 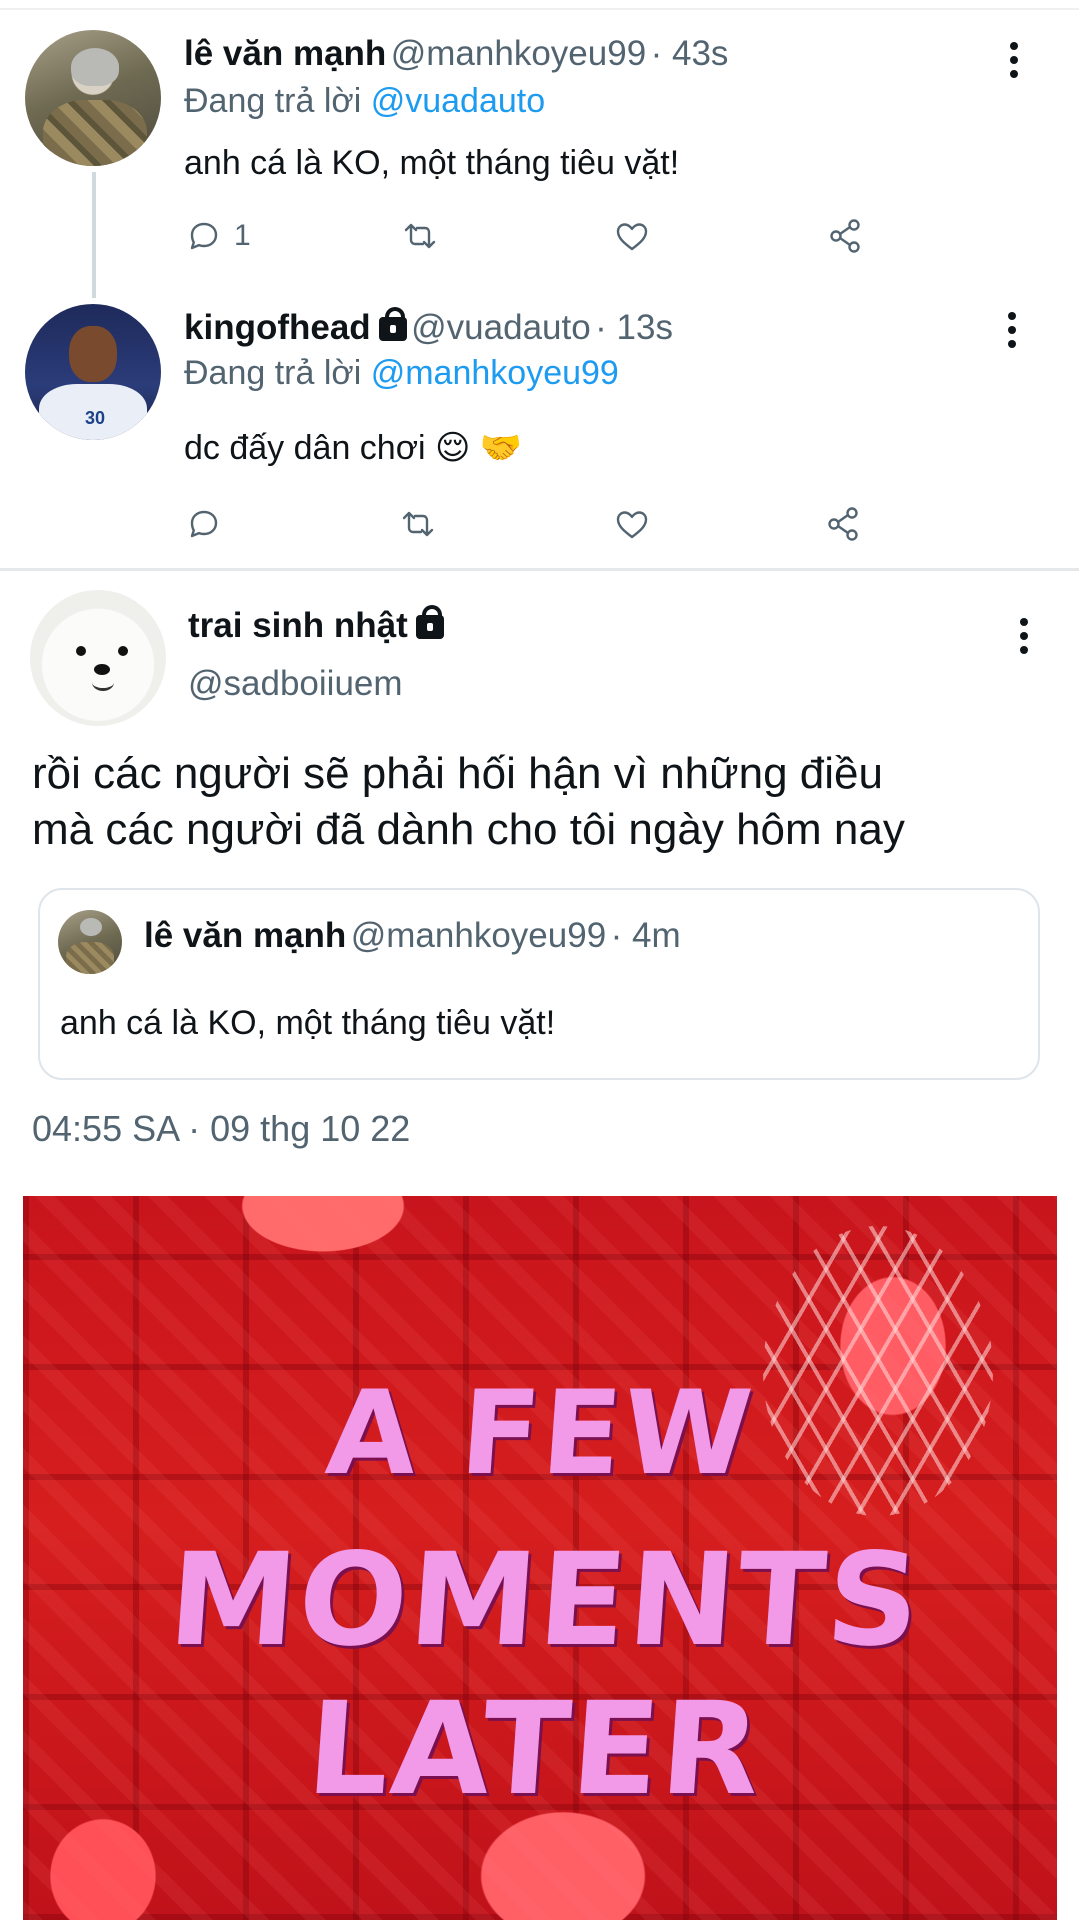 I want to click on quoted-tweet-text: anh cá là KO, một tháng tiêu vặt!, so click(x=308, y=1023).